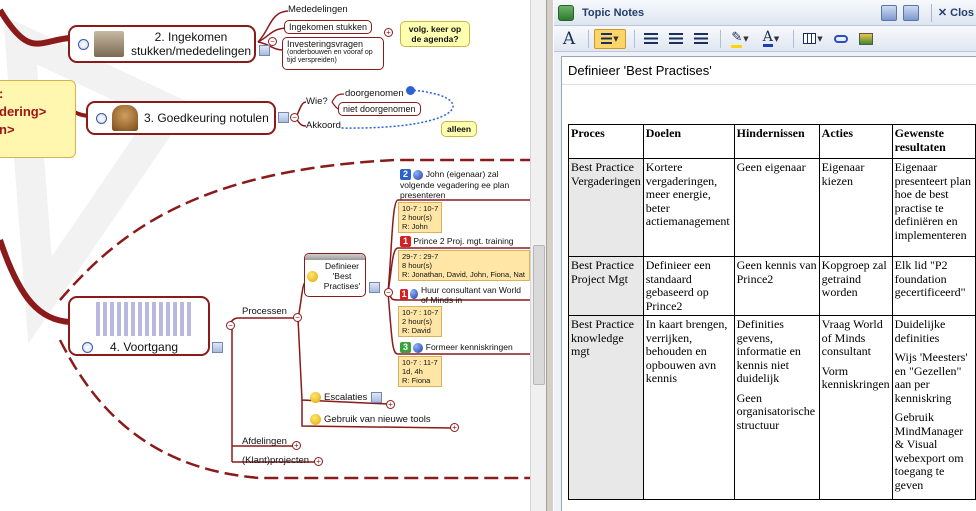 This screenshot has height=511, width=976. Describe the element at coordinates (569, 39) in the screenshot. I see `font-icon: A` at that location.